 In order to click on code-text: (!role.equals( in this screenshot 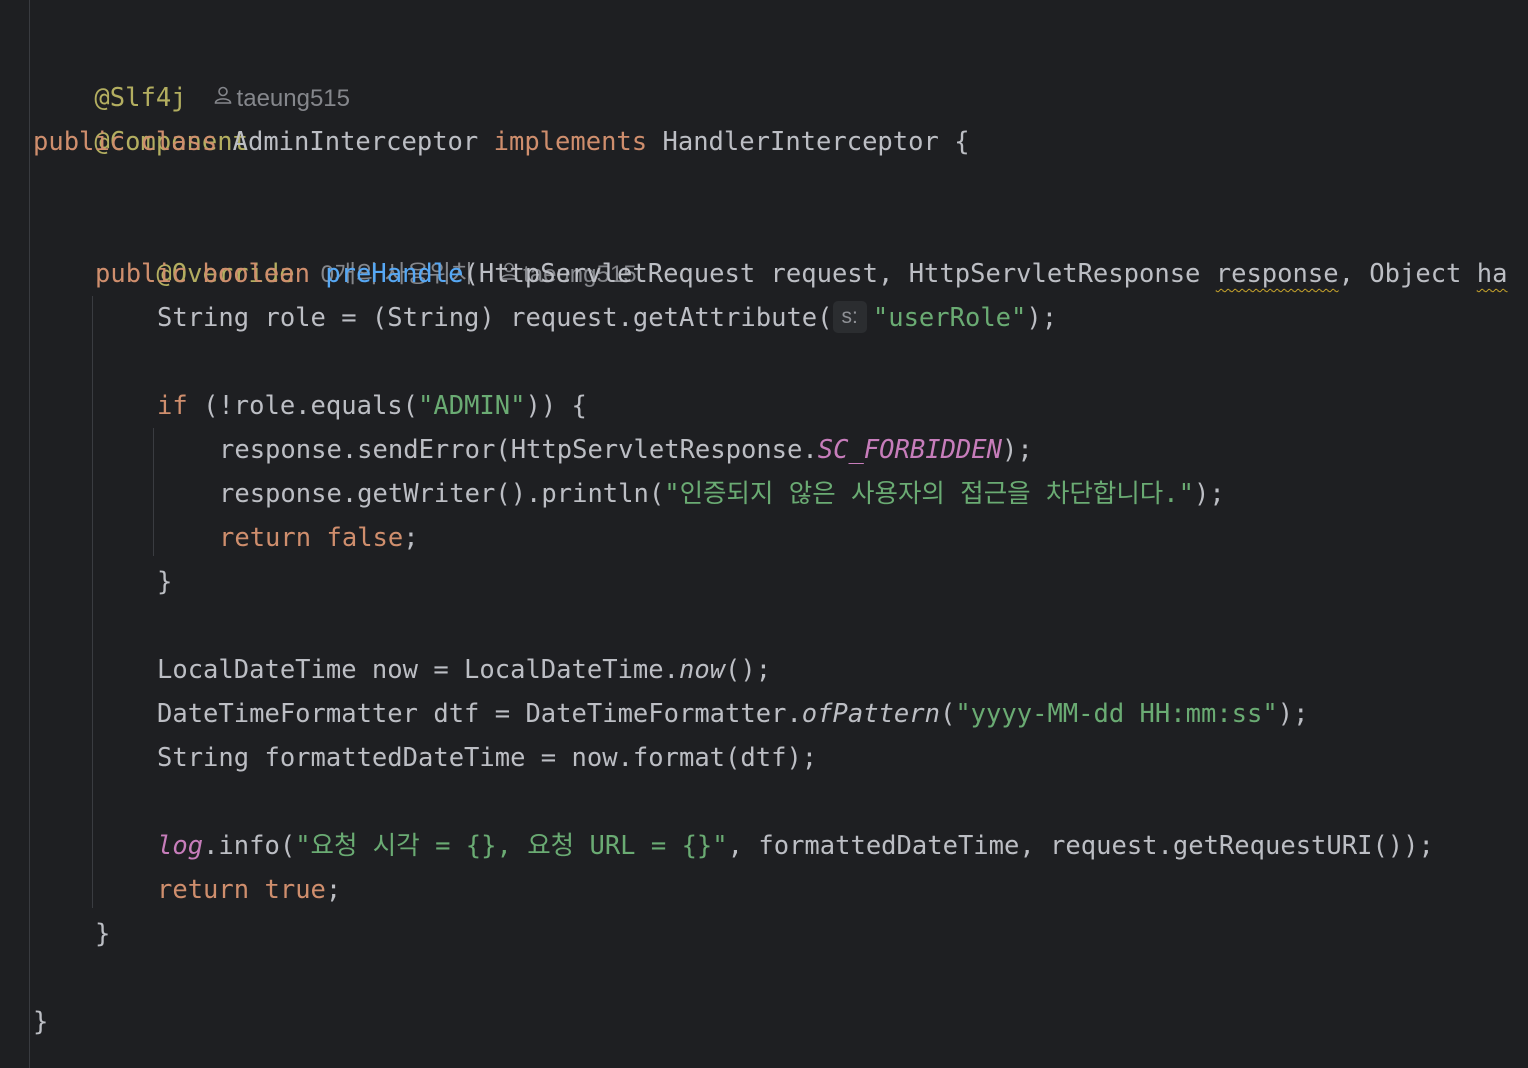, I will do `click(303, 406)`.